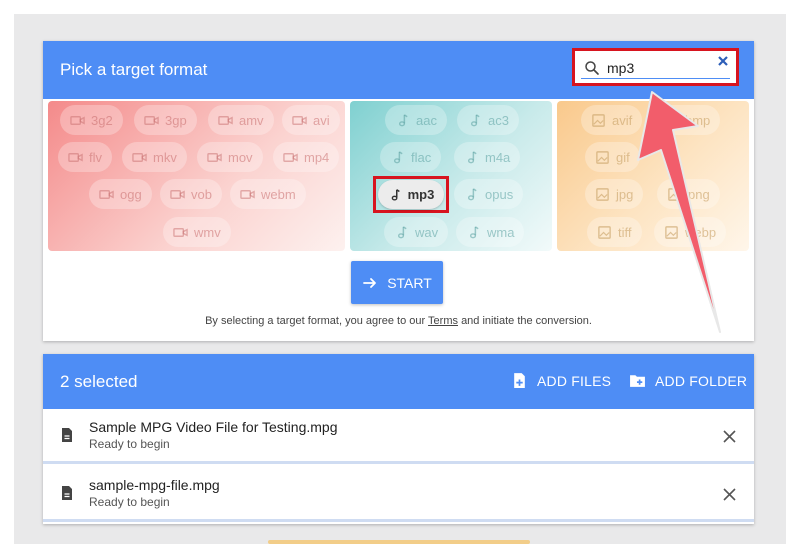 This screenshot has height=553, width=800. Describe the element at coordinates (154, 485) in the screenshot. I see `file-name: sample-mpg-file.mpg` at that location.